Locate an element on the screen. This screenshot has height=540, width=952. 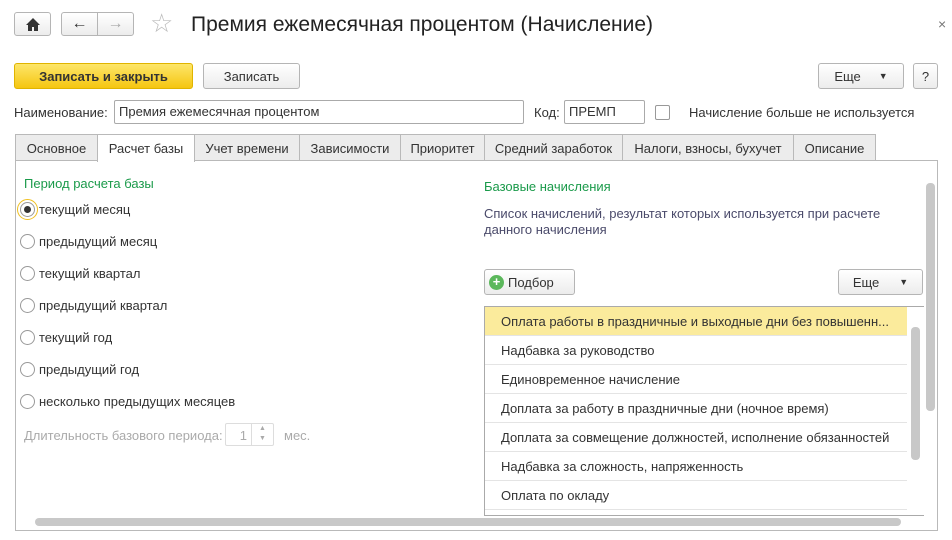
star-favorite-icon: ☆ is located at coordinates (161, 23).